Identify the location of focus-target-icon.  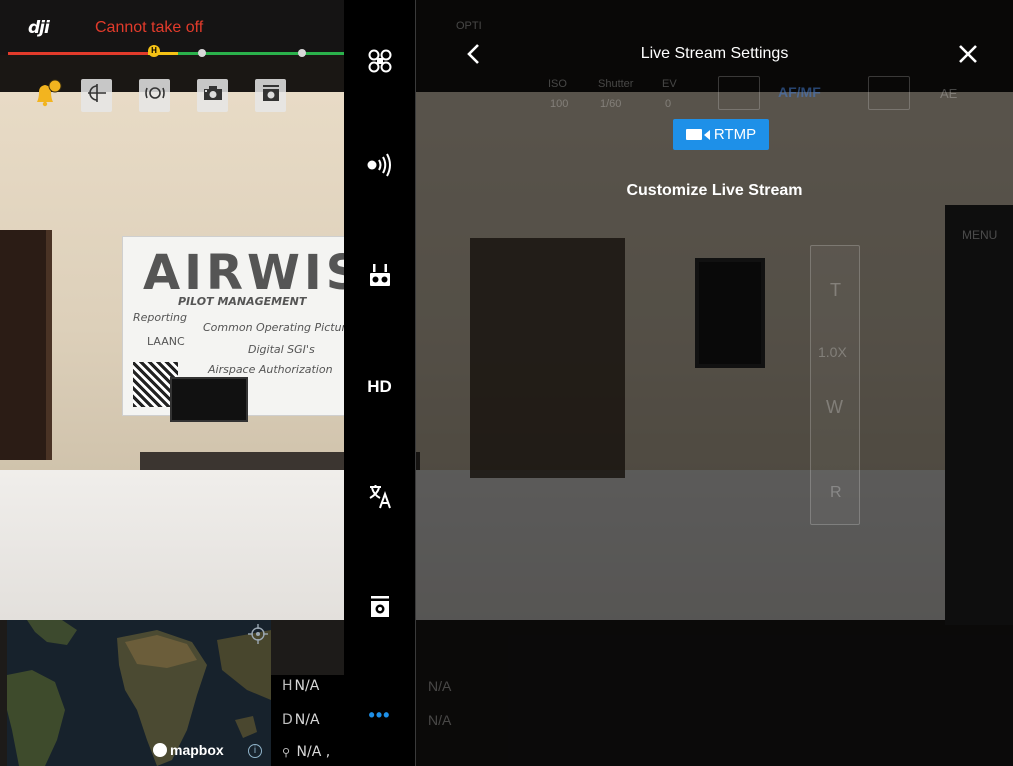
(155, 95).